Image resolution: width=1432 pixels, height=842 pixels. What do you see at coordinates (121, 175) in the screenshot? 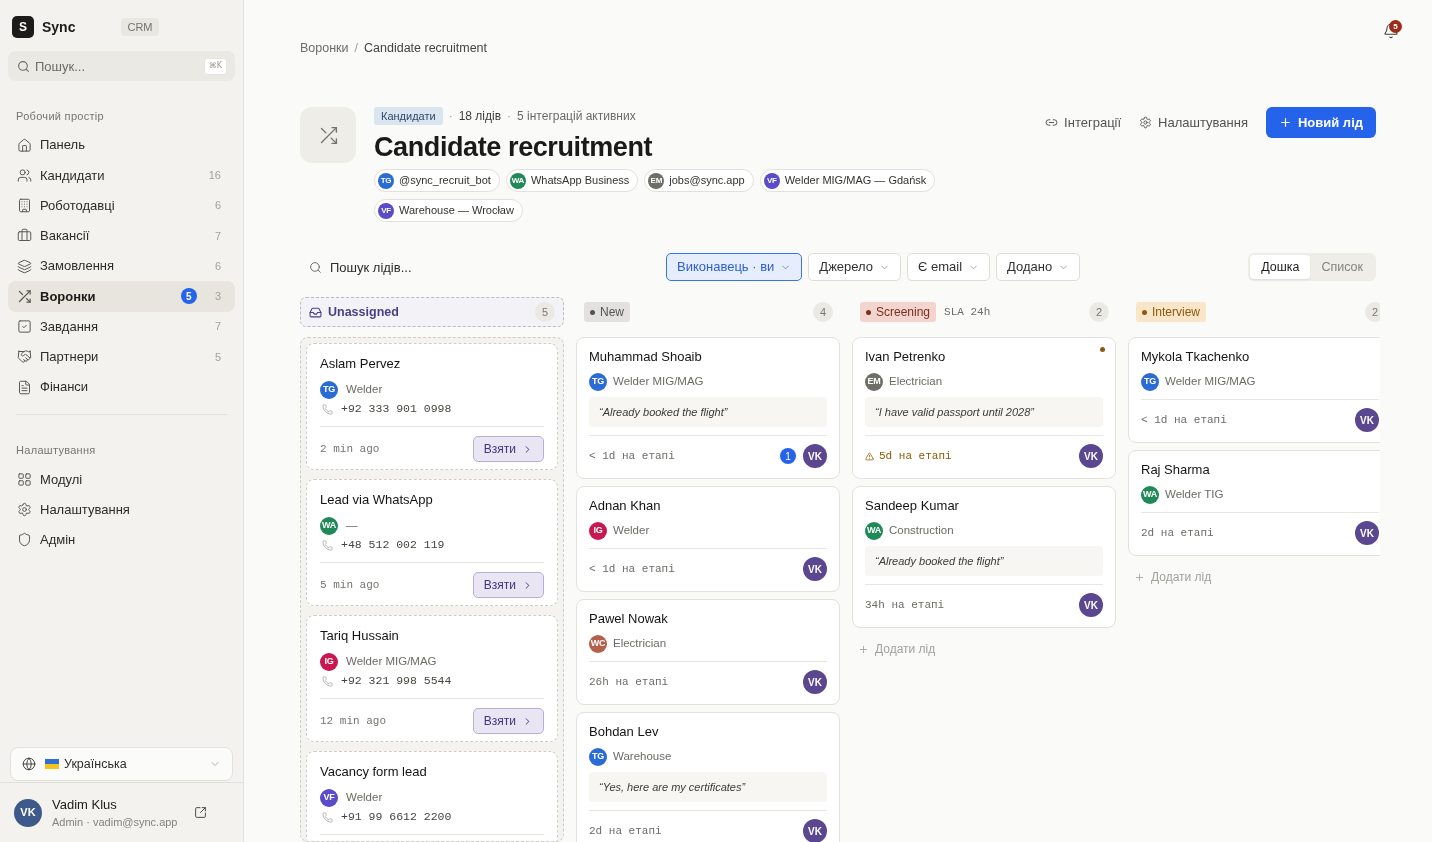
I see `nav-item: Кандидати 16` at bounding box center [121, 175].